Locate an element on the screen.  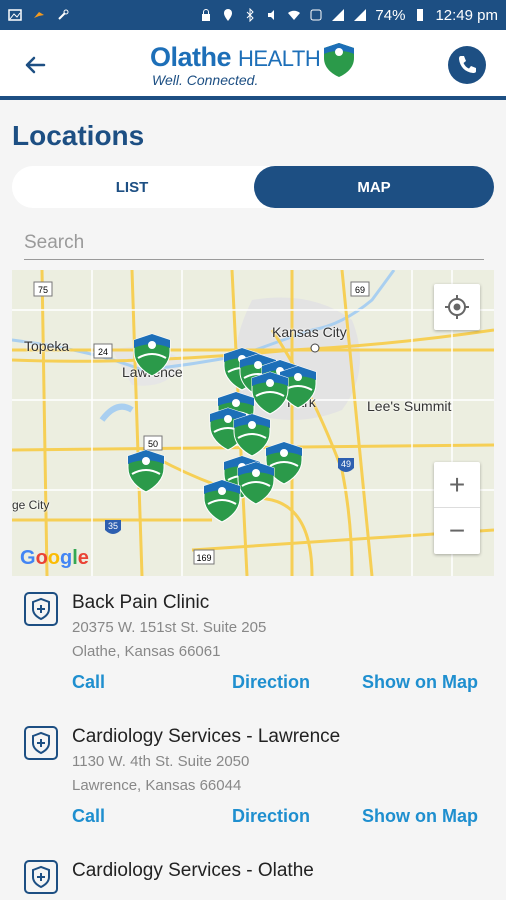
app-header: Olathe HEALTH Well. Connected. is located at coordinates (253, 65).